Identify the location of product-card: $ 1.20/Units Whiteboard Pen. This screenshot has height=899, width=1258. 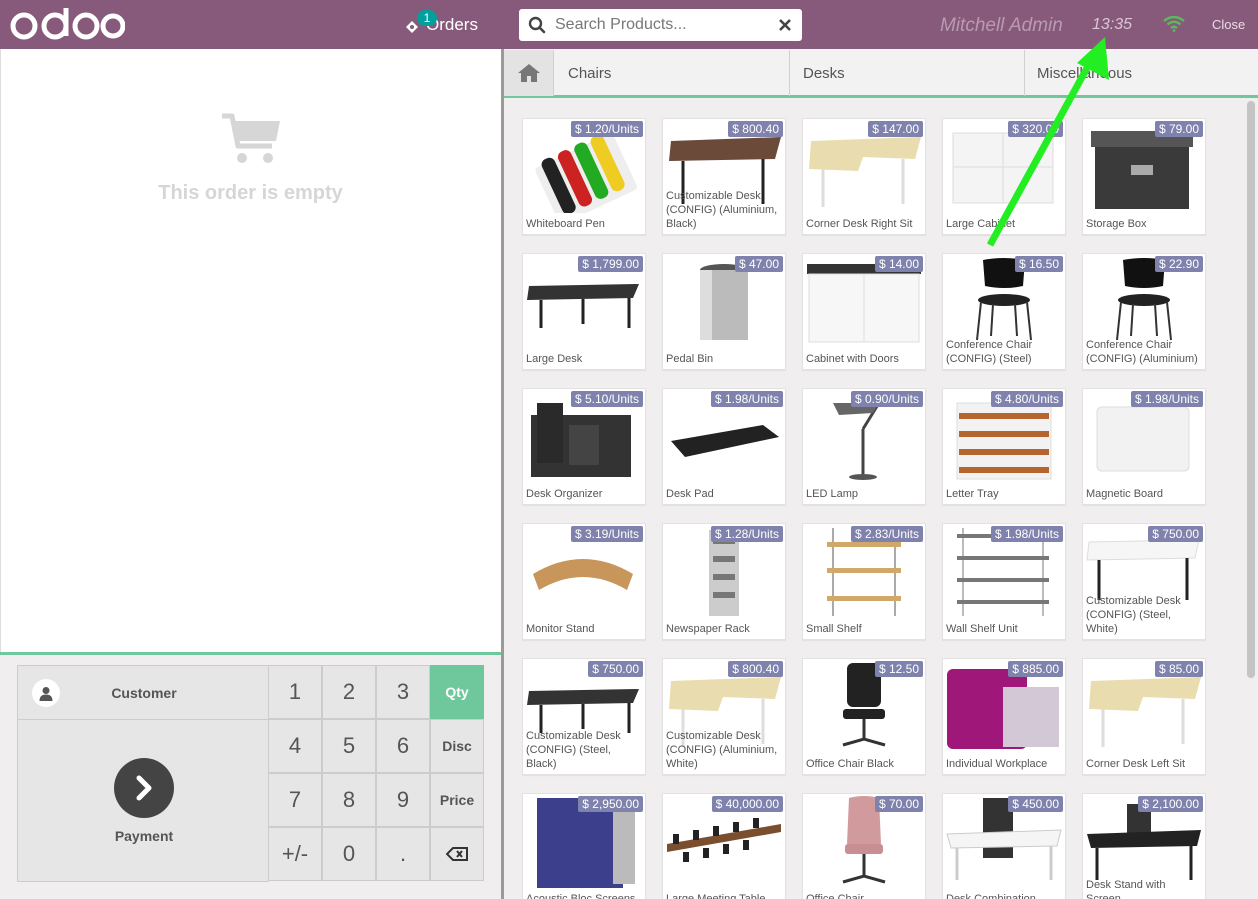
(584, 176).